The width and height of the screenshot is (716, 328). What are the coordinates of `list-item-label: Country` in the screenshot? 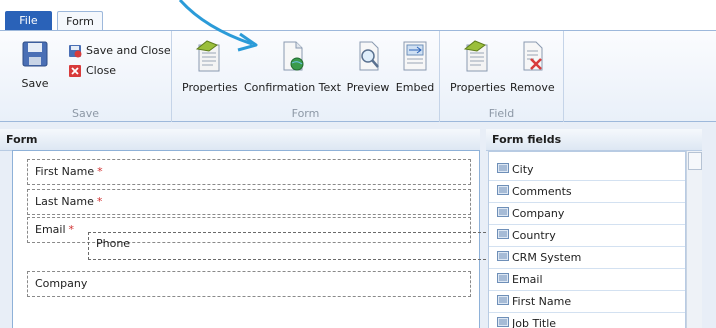 It's located at (534, 235).